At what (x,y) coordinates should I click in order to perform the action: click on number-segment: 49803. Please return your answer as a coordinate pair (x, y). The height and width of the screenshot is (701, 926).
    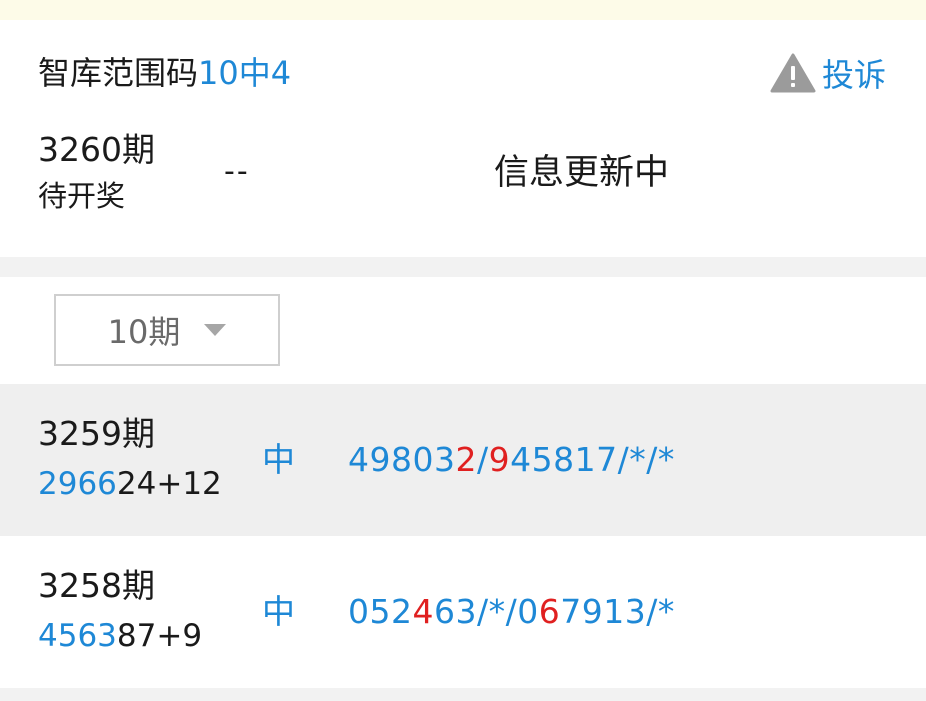
    Looking at the image, I should click on (402, 459).